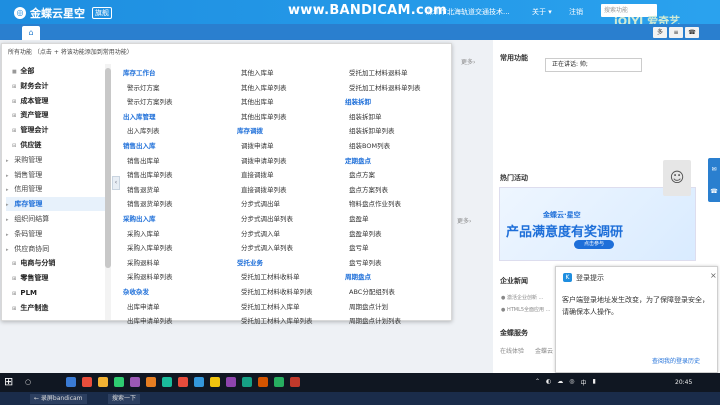 The height and width of the screenshot is (405, 720). What do you see at coordinates (178, 161) in the screenshot?
I see `function-link: 销售出库单` at bounding box center [178, 161].